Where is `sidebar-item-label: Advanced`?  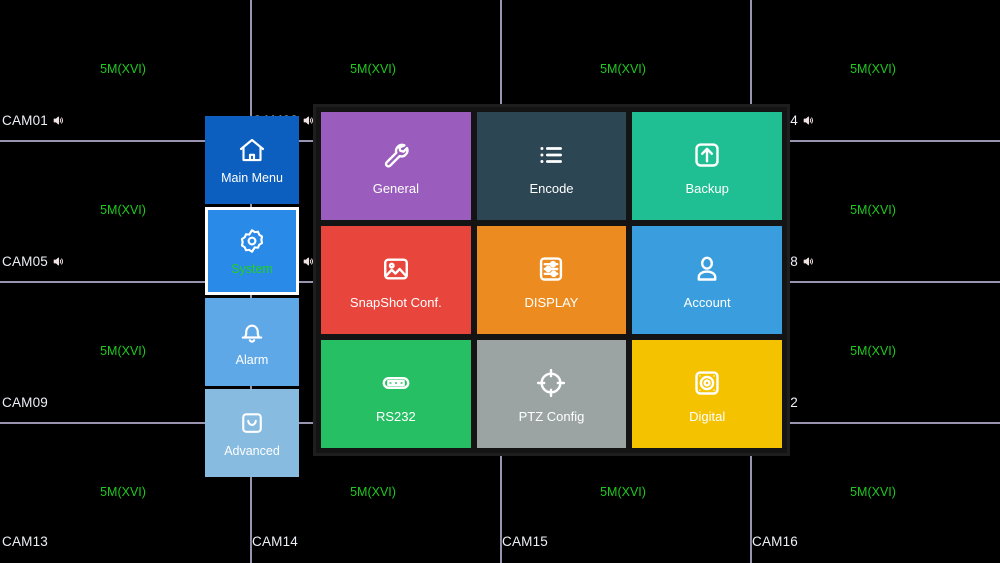
sidebar-item-label: Advanced is located at coordinates (252, 451).